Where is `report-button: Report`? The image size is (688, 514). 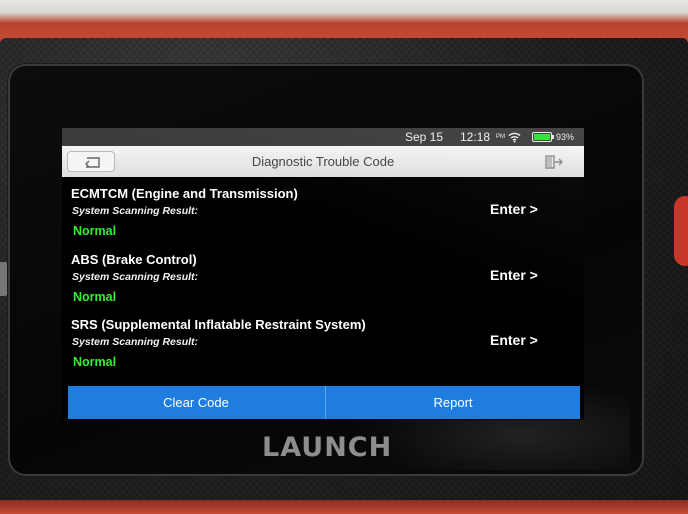 report-button: Report is located at coordinates (452, 402).